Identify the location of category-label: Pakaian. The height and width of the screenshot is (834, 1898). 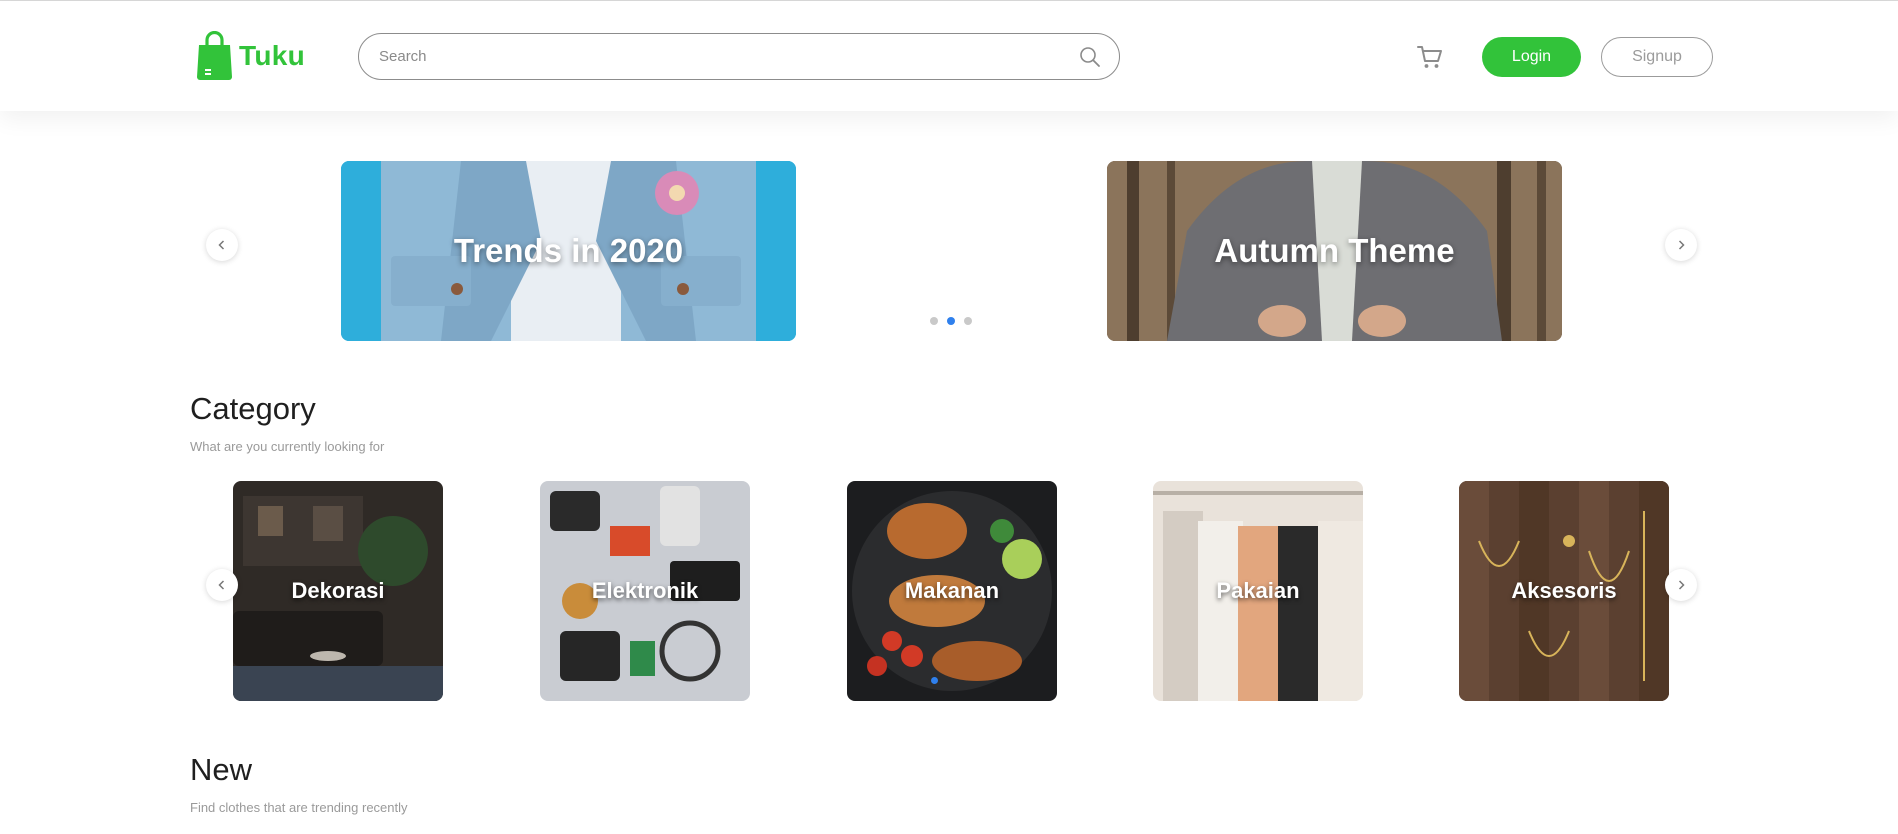
(1258, 590).